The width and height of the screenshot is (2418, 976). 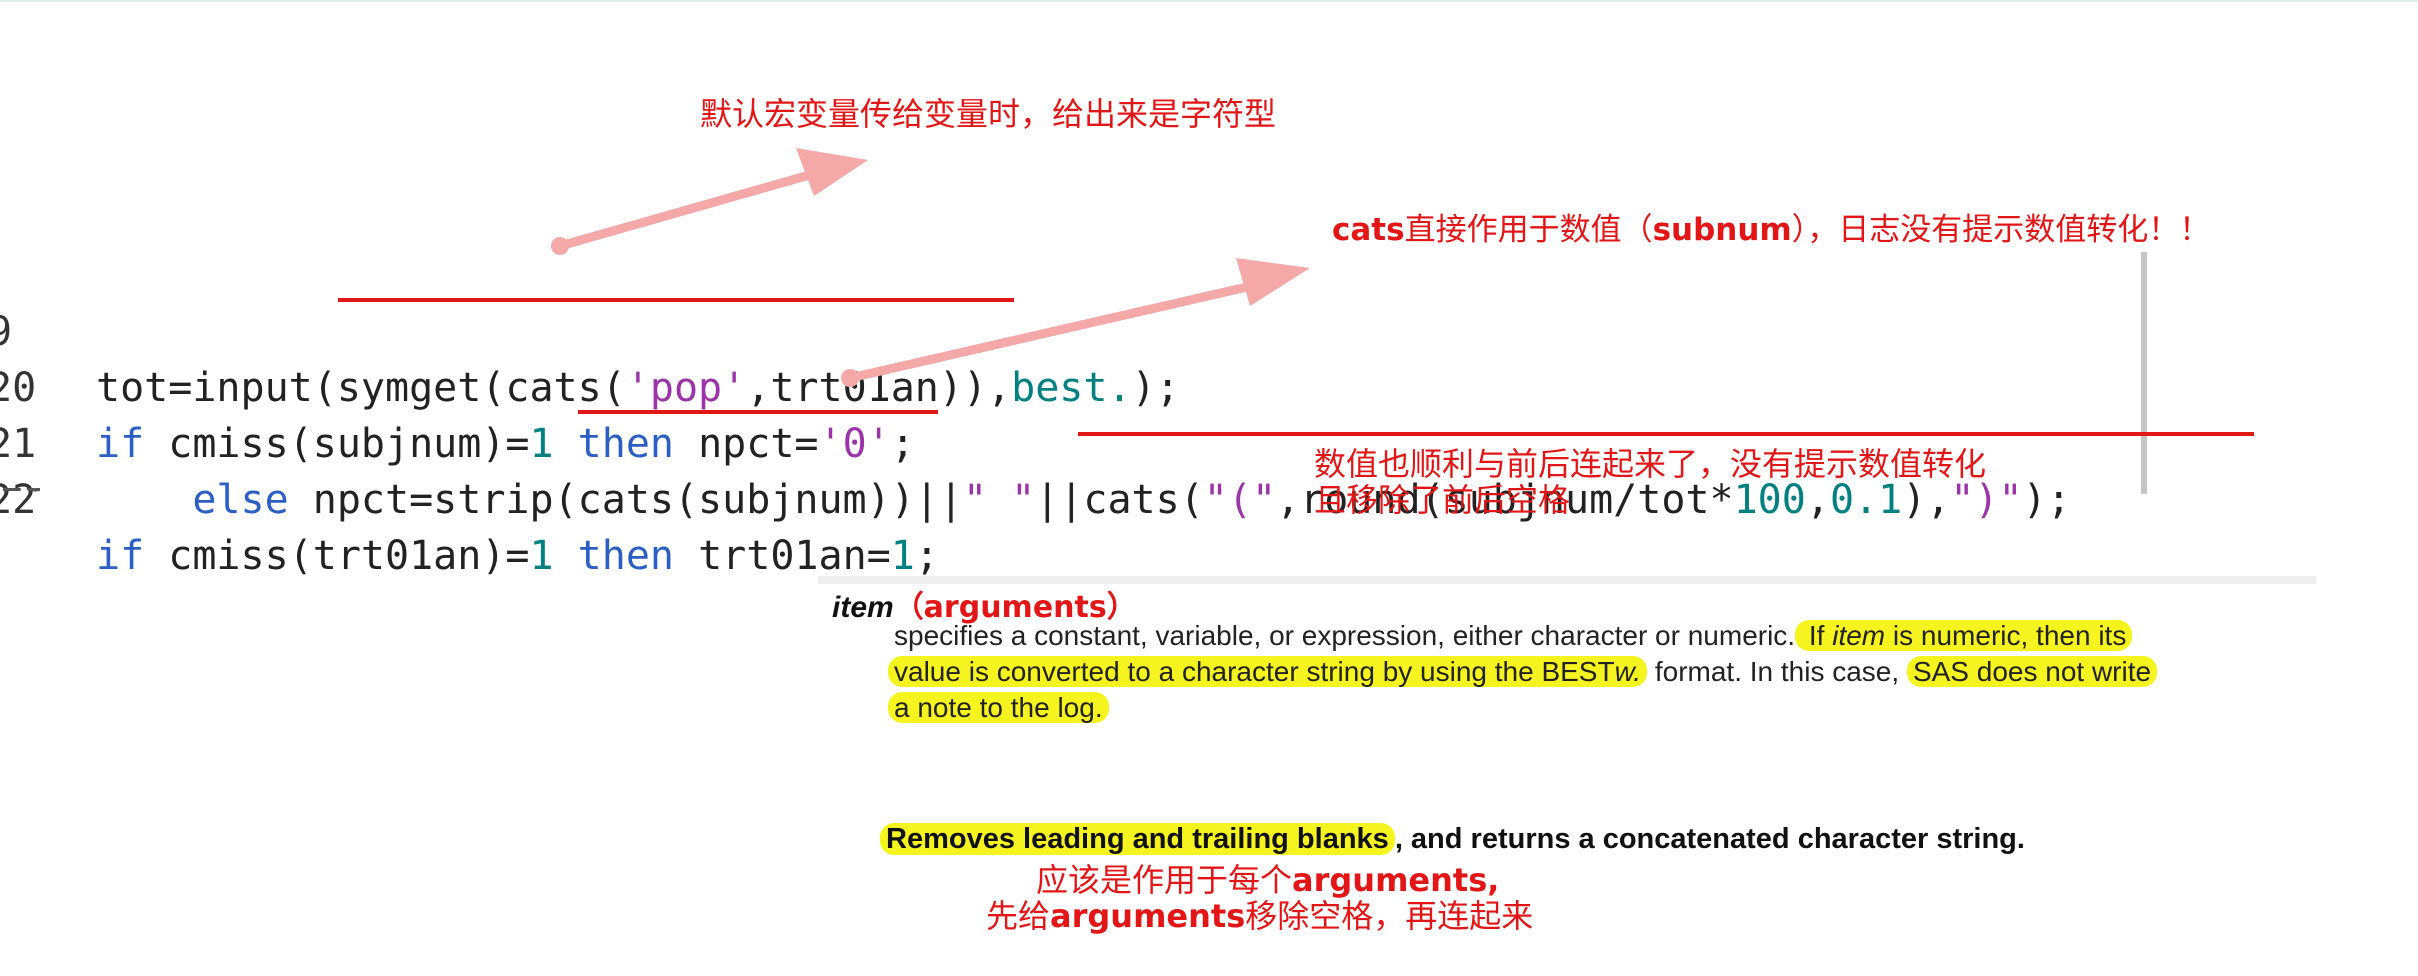 What do you see at coordinates (1018, 916) in the screenshot?
I see `annotation-bottom-text: 先给` at bounding box center [1018, 916].